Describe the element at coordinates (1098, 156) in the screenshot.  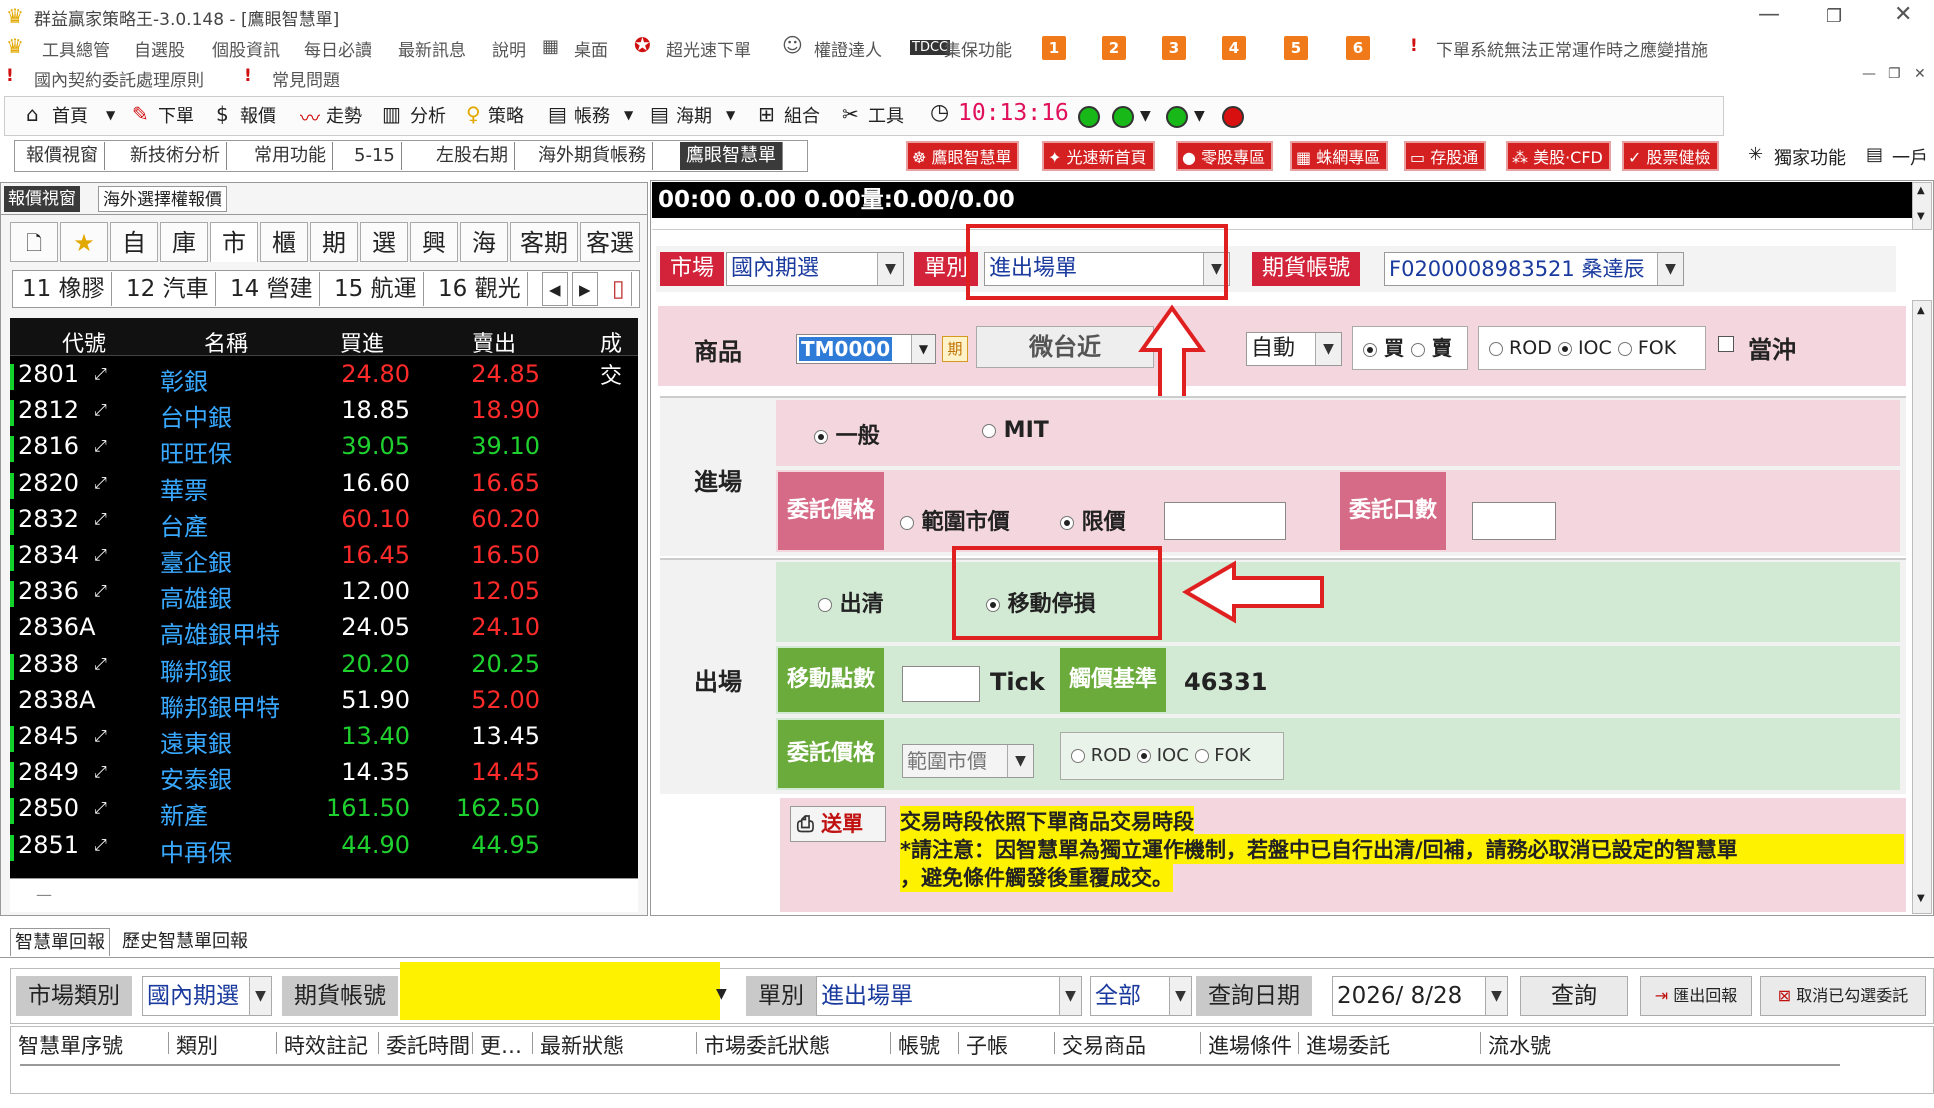
I see `light-speed-home-button: ✦ 光速新首頁` at that location.